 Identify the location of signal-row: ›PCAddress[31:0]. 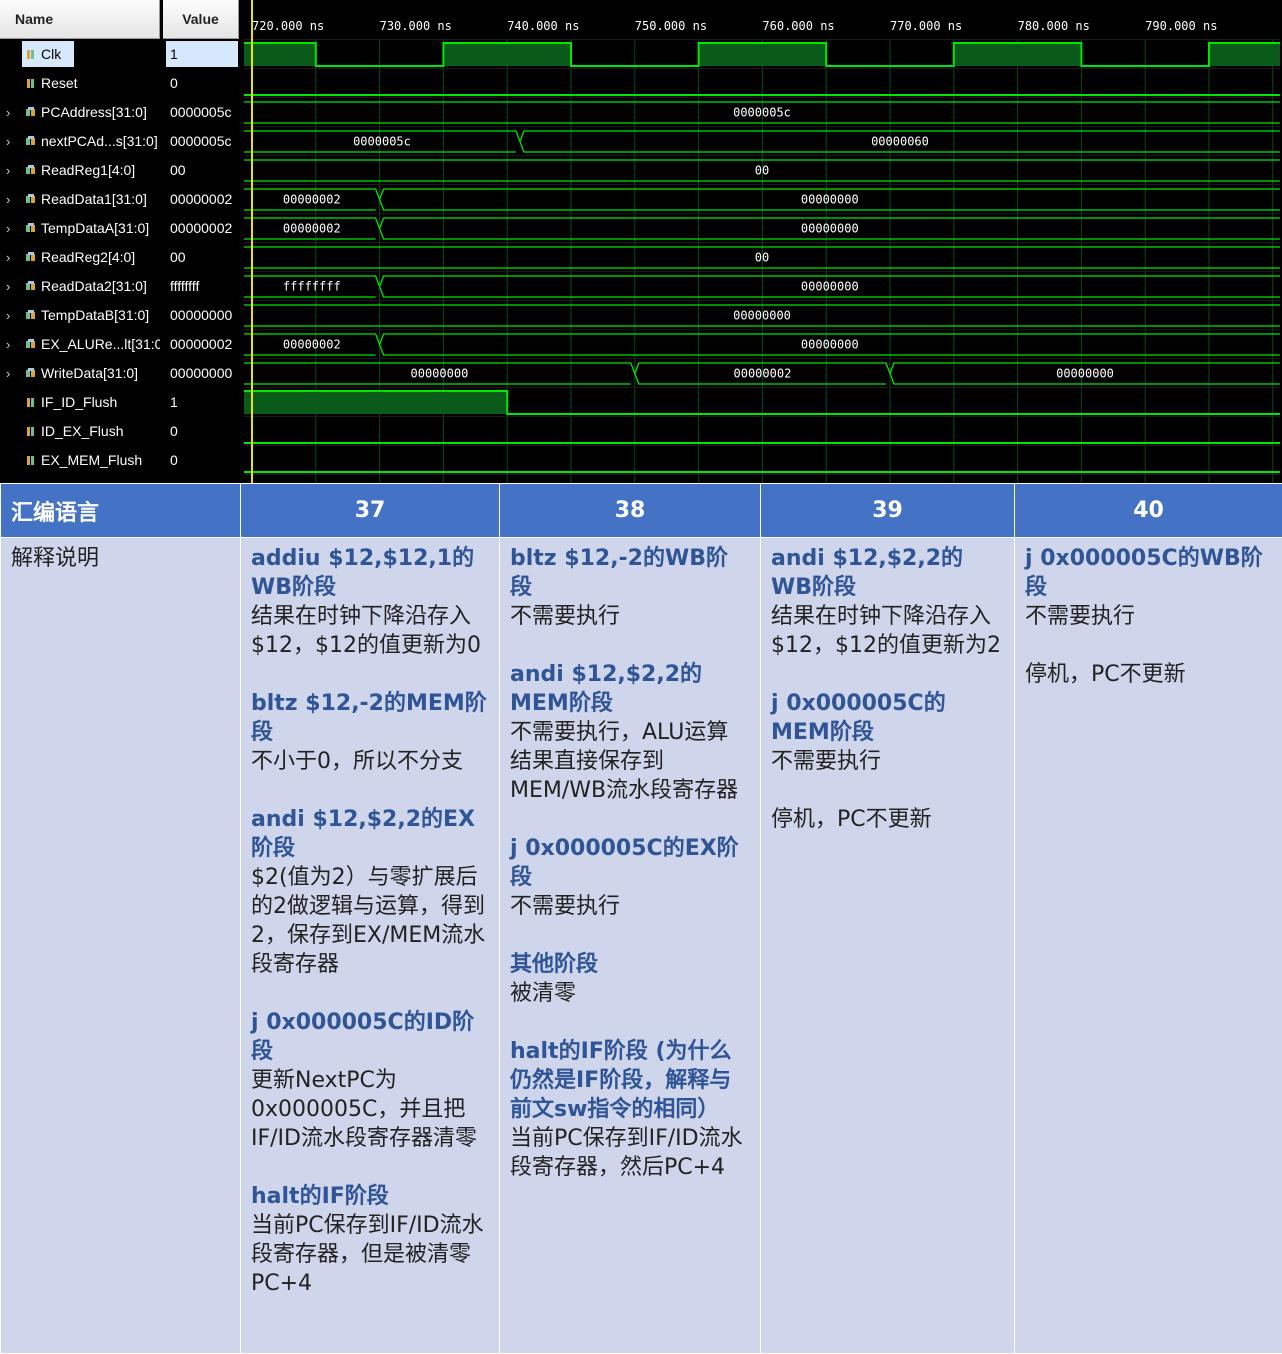
(80, 112).